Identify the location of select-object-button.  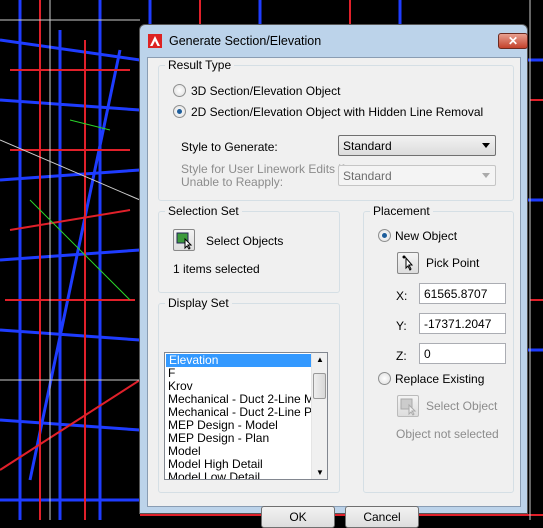
(408, 406).